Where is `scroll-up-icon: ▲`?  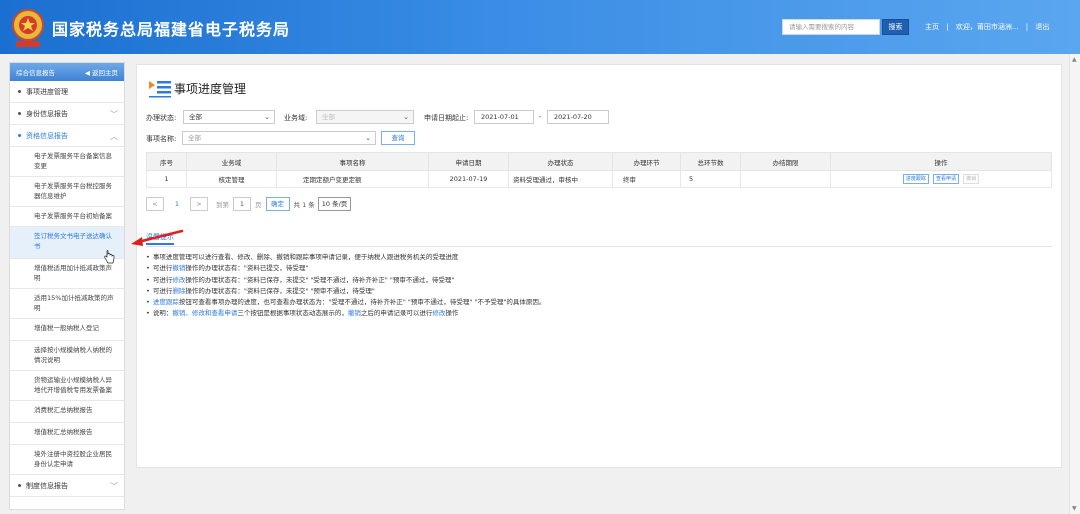 scroll-up-icon: ▲ is located at coordinates (1074, 59).